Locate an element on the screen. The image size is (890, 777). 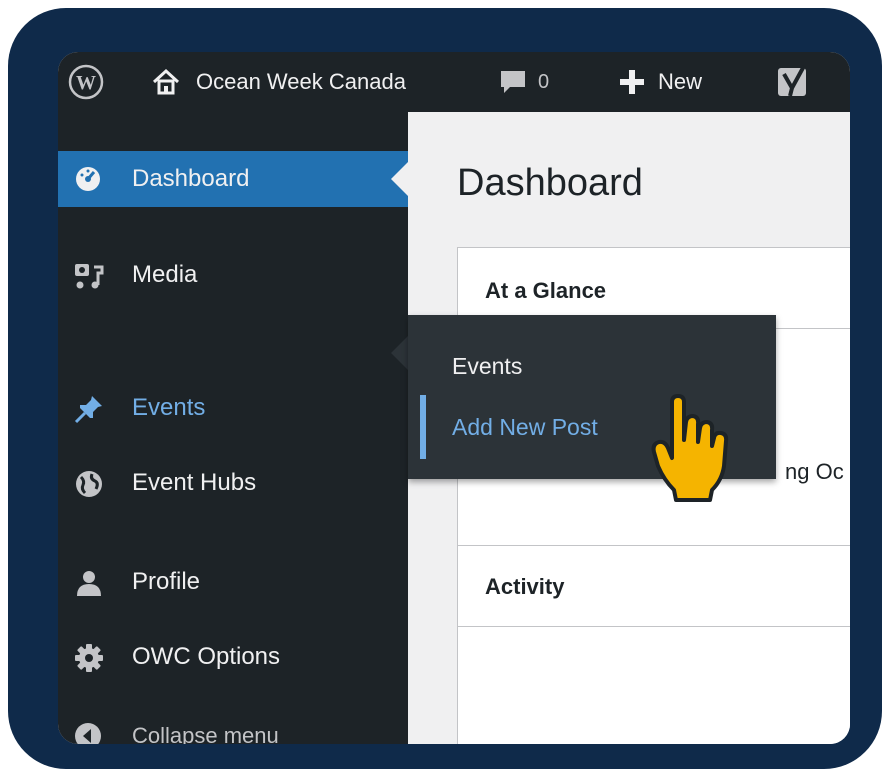
sidebar-item-label: OWC Options is located at coordinates (206, 656).